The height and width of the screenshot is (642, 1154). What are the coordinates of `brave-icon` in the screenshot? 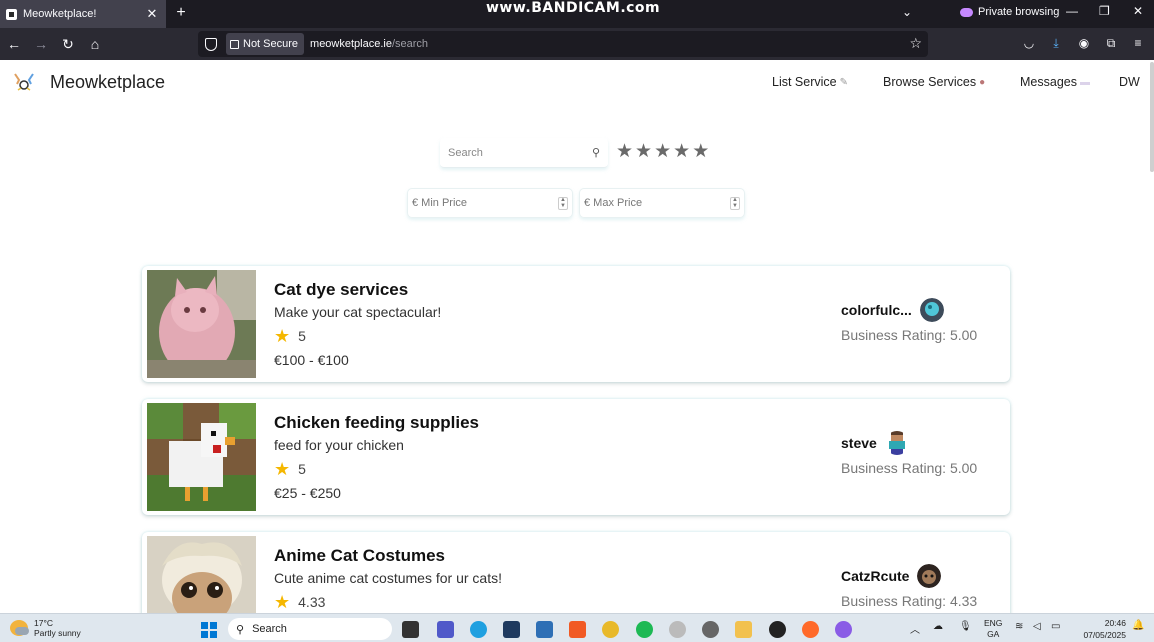 It's located at (577, 629).